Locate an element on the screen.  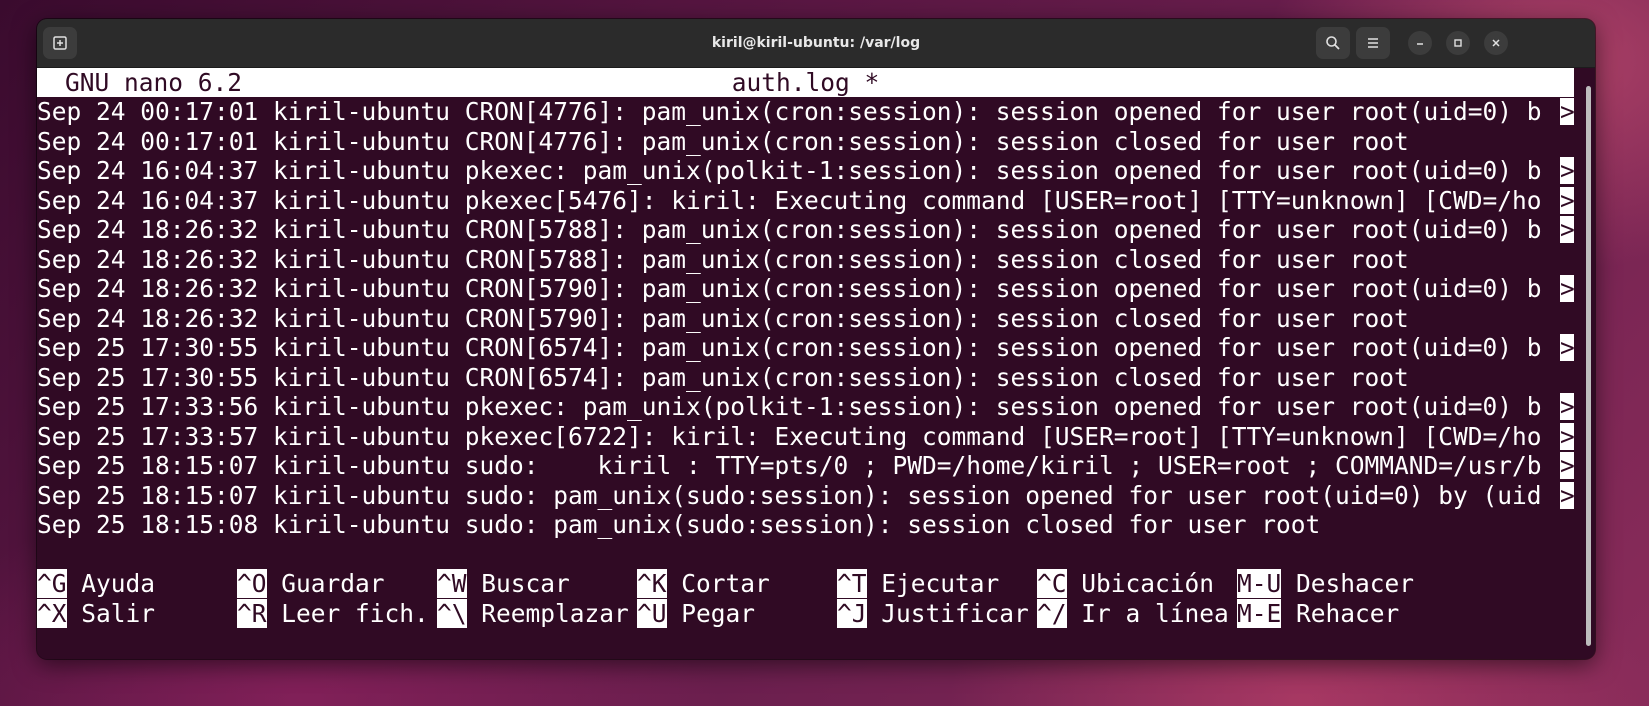
search-icon is located at coordinates (1333, 43).